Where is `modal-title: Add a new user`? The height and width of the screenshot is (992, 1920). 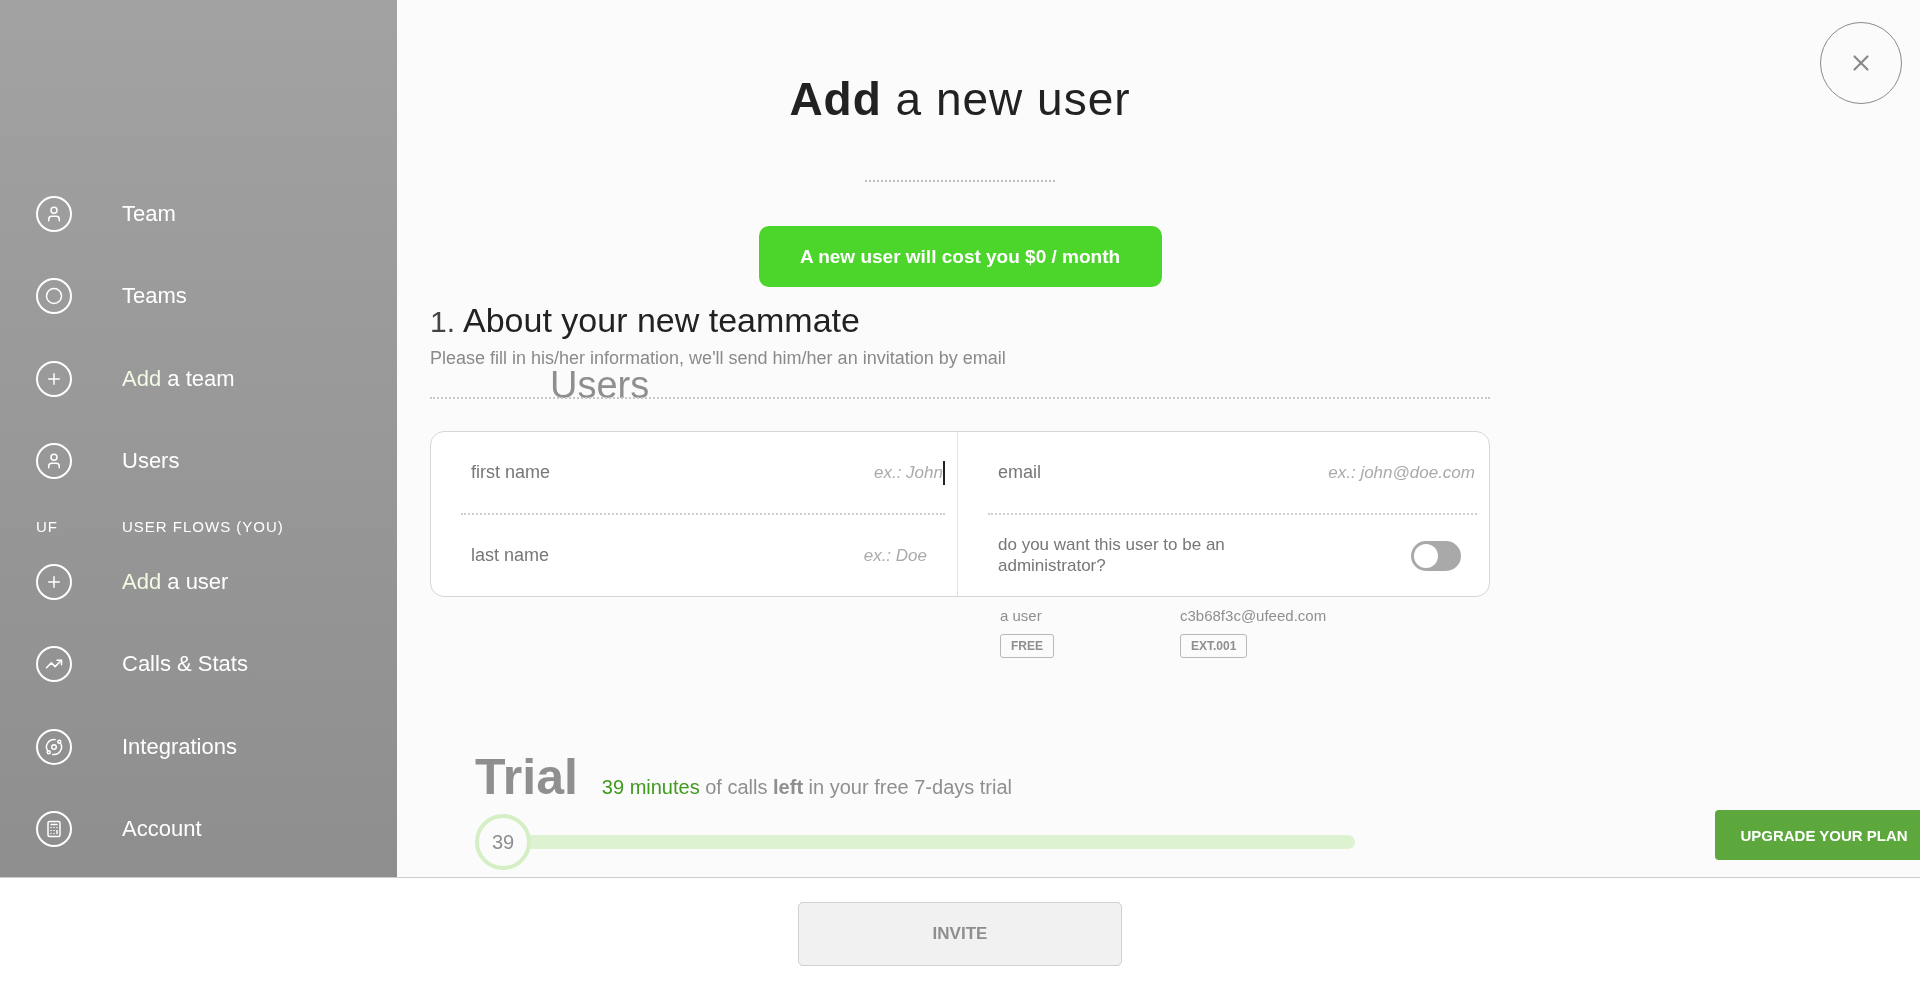
modal-title: Add a new user is located at coordinates (960, 99).